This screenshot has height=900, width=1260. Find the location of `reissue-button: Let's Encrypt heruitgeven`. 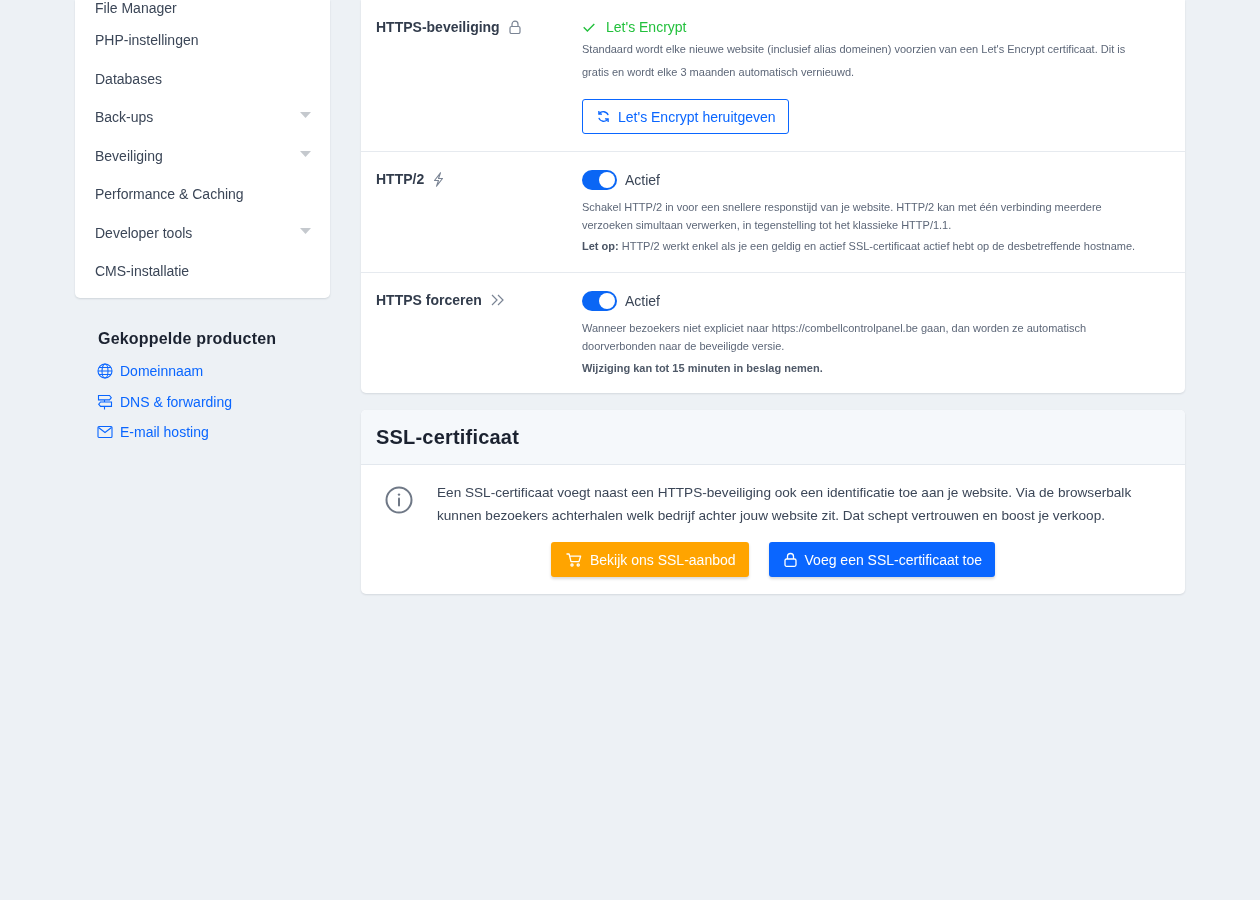

reissue-button: Let's Encrypt heruitgeven is located at coordinates (685, 116).